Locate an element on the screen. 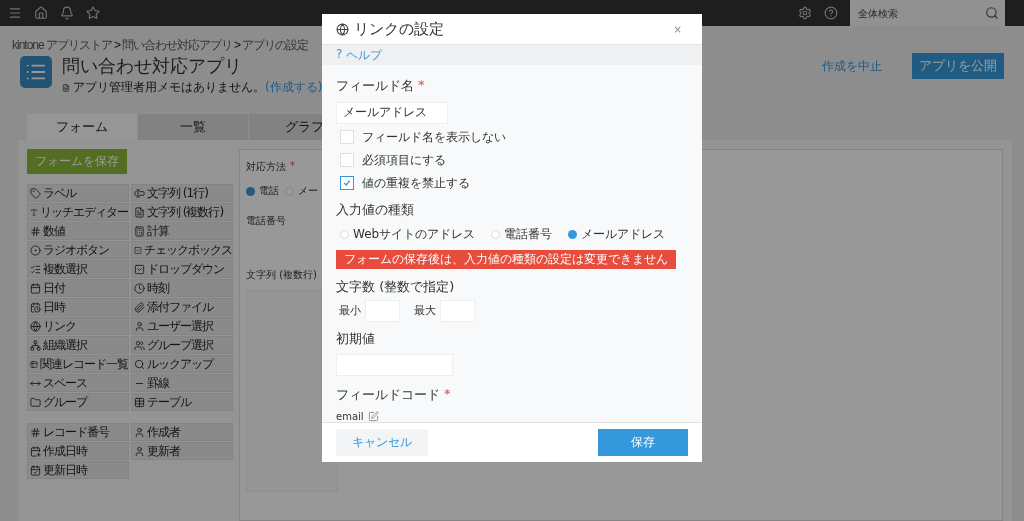 The image size is (1024, 521). home-icon is located at coordinates (41, 13).